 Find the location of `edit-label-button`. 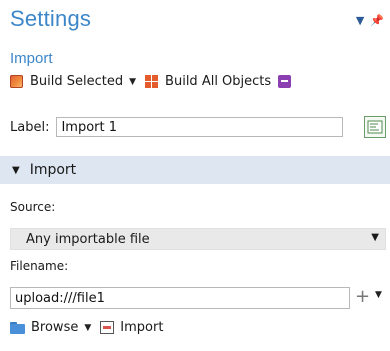

edit-label-button is located at coordinates (375, 127).